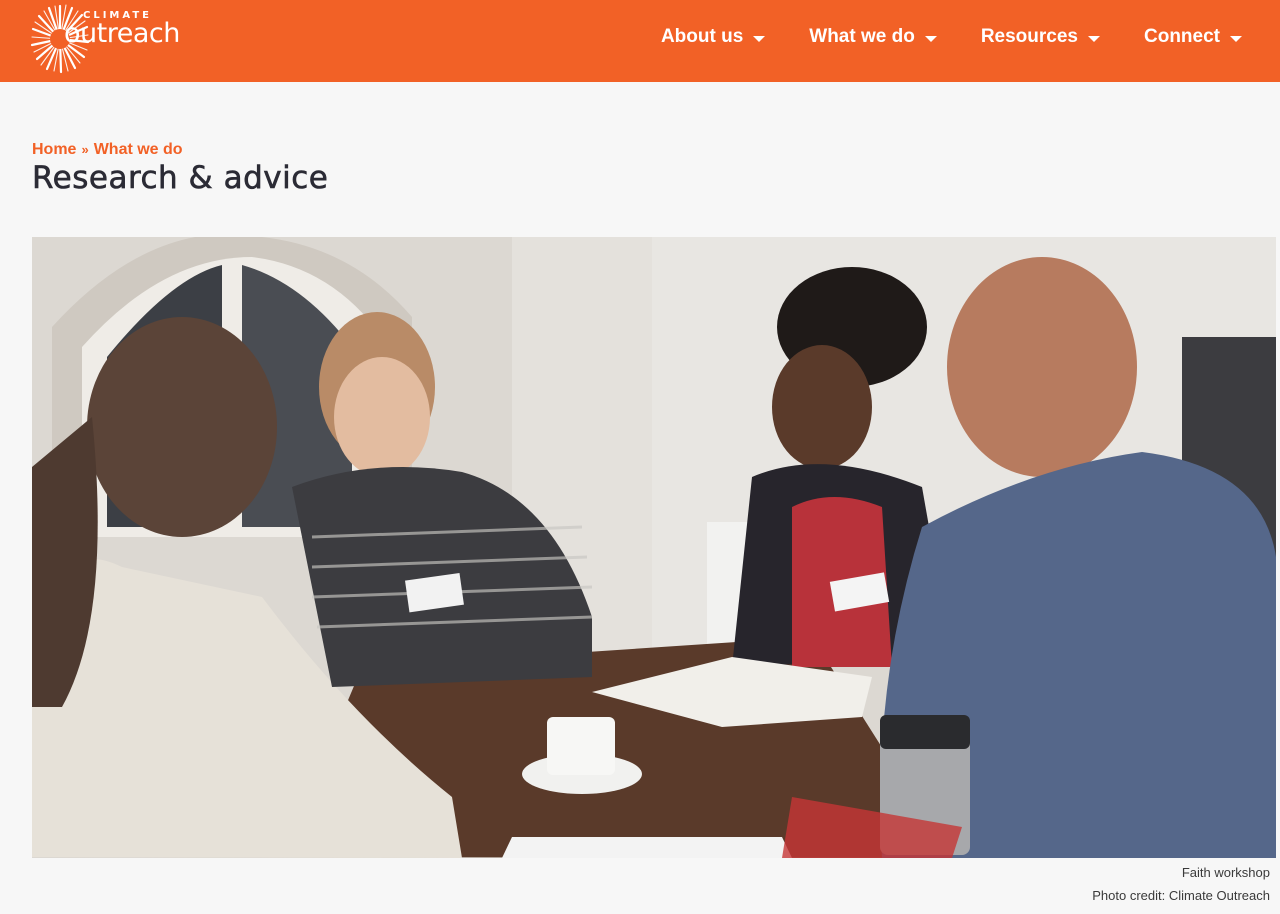 The width and height of the screenshot is (1280, 914). What do you see at coordinates (138, 150) in the screenshot?
I see `breadcrumb-current-link: What we do` at bounding box center [138, 150].